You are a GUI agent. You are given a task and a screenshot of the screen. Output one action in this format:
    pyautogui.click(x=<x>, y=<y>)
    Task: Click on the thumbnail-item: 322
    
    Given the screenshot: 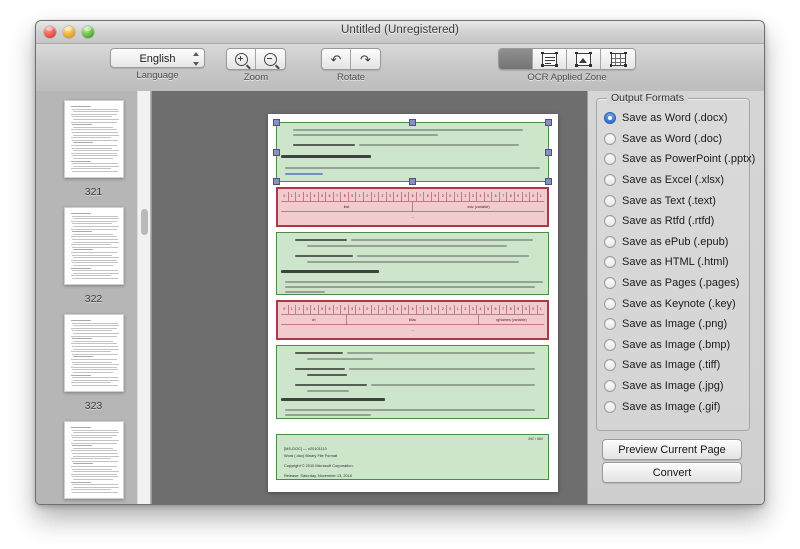 What is the action you would take?
    pyautogui.click(x=93, y=251)
    